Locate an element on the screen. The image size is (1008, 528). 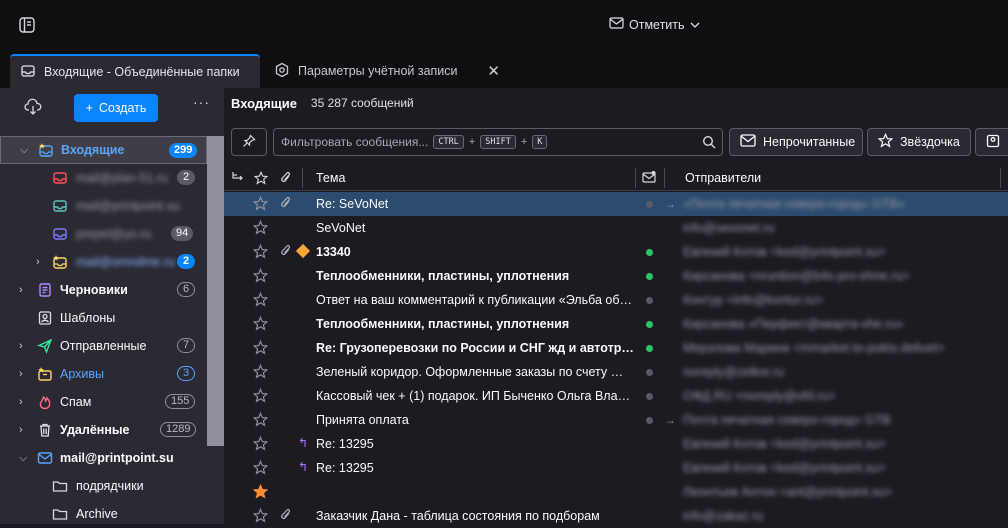
flame-icon is located at coordinates (45, 402).